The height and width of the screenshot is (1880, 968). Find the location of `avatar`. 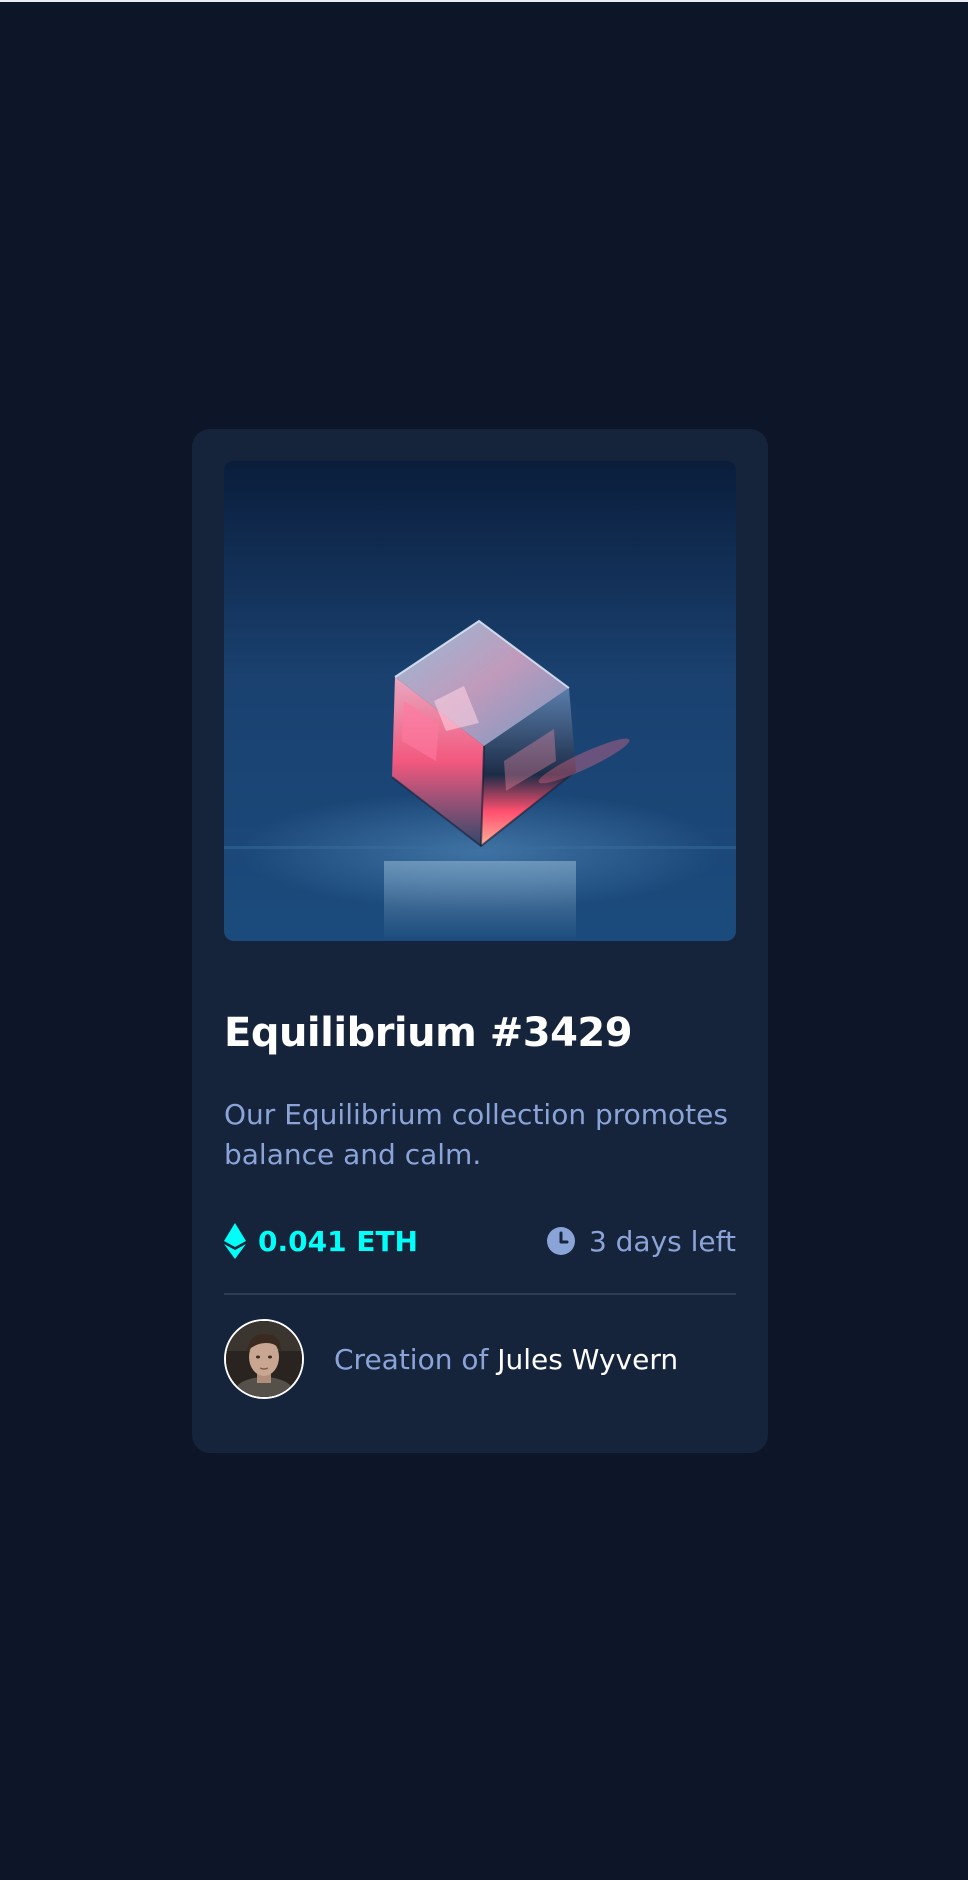

avatar is located at coordinates (264, 1359).